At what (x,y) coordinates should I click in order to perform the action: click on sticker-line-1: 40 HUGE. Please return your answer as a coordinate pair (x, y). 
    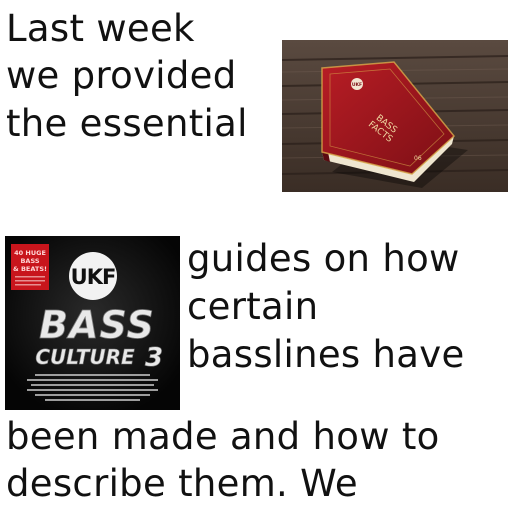
    Looking at the image, I should click on (30, 253).